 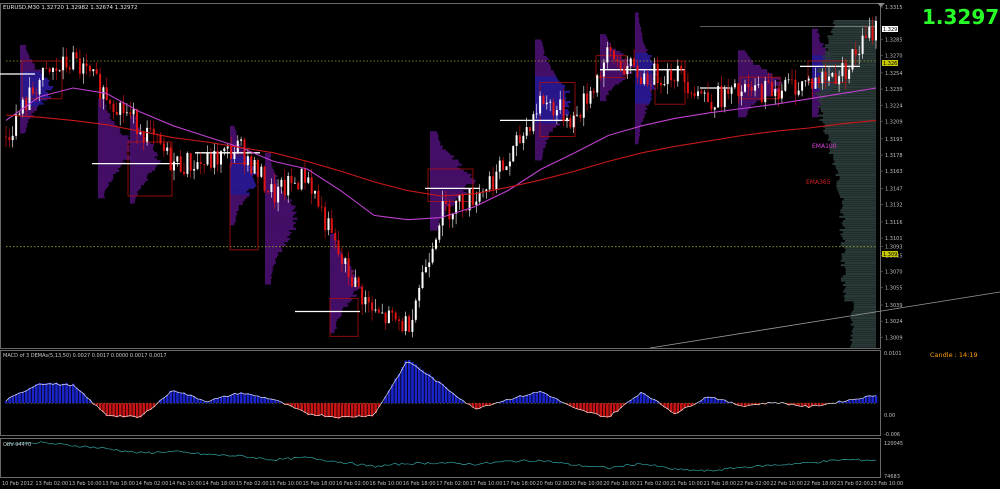 I want to click on date-tick-label: 13 Feb 18:00, so click(x=118, y=484).